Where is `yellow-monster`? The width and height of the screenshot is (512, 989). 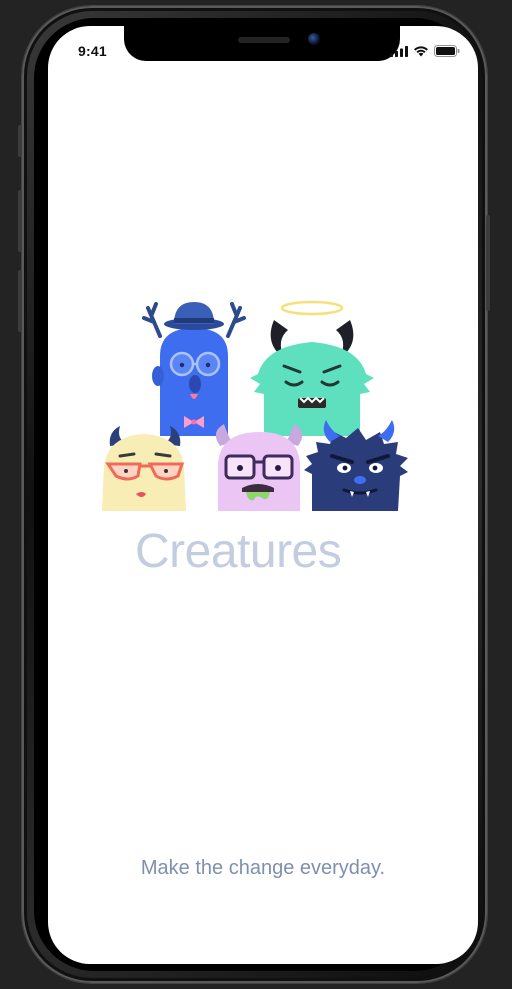
yellow-monster is located at coordinates (144, 468).